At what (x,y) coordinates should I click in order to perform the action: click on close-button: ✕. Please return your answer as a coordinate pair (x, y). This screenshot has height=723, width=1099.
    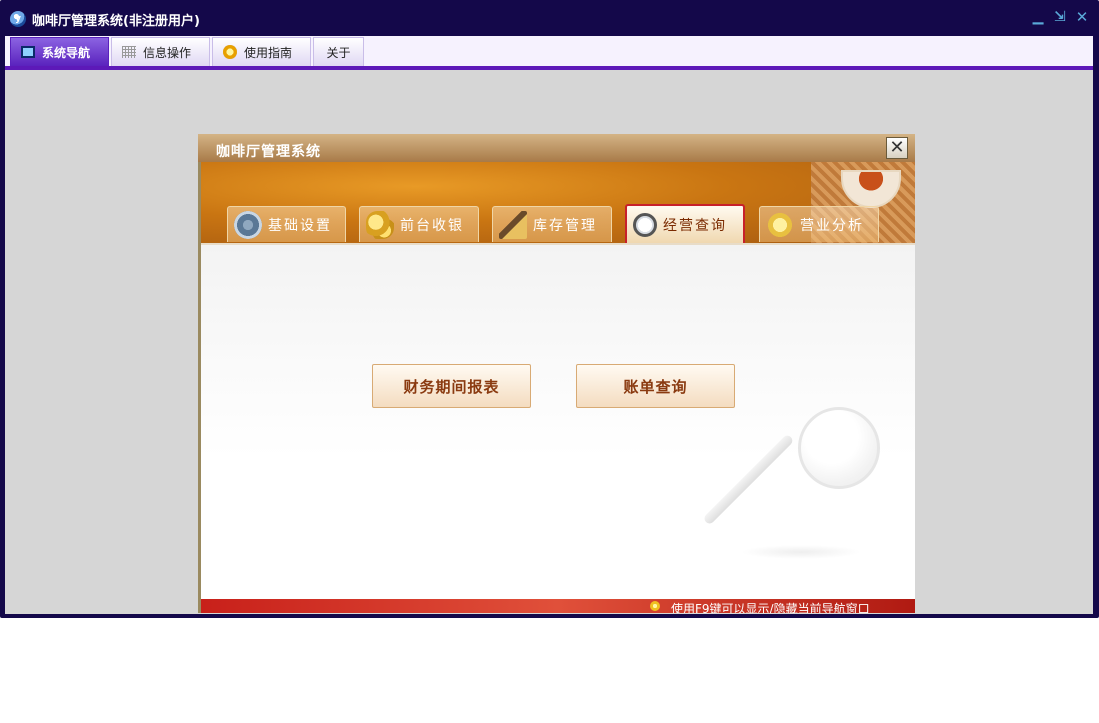
    Looking at the image, I should click on (1082, 17).